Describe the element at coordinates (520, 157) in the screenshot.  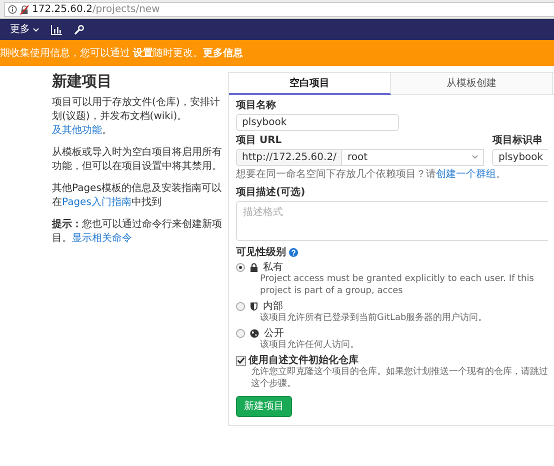
I see `project-slug-field: plsybook` at that location.